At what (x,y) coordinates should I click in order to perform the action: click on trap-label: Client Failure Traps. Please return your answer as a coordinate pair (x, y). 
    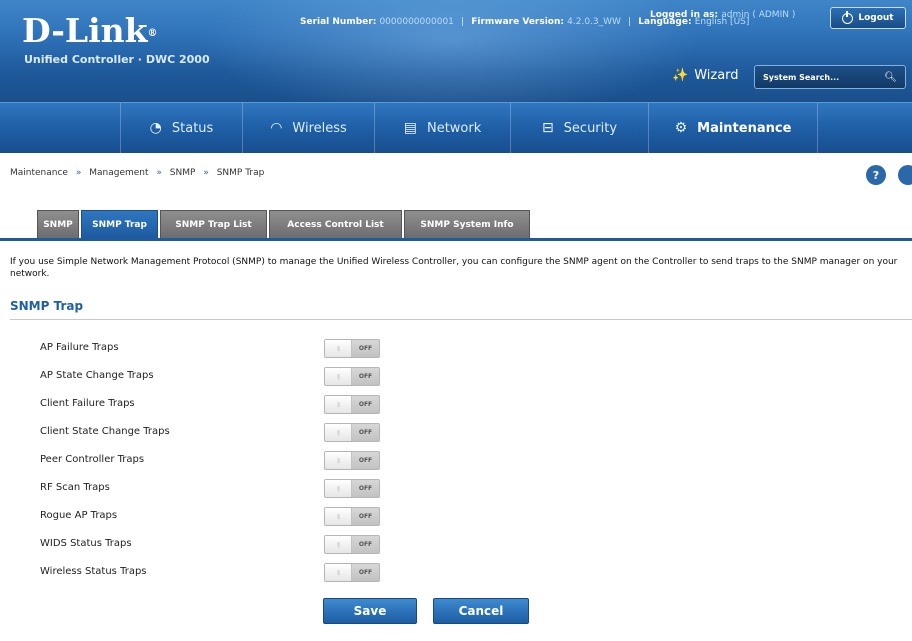
    Looking at the image, I should click on (87, 403).